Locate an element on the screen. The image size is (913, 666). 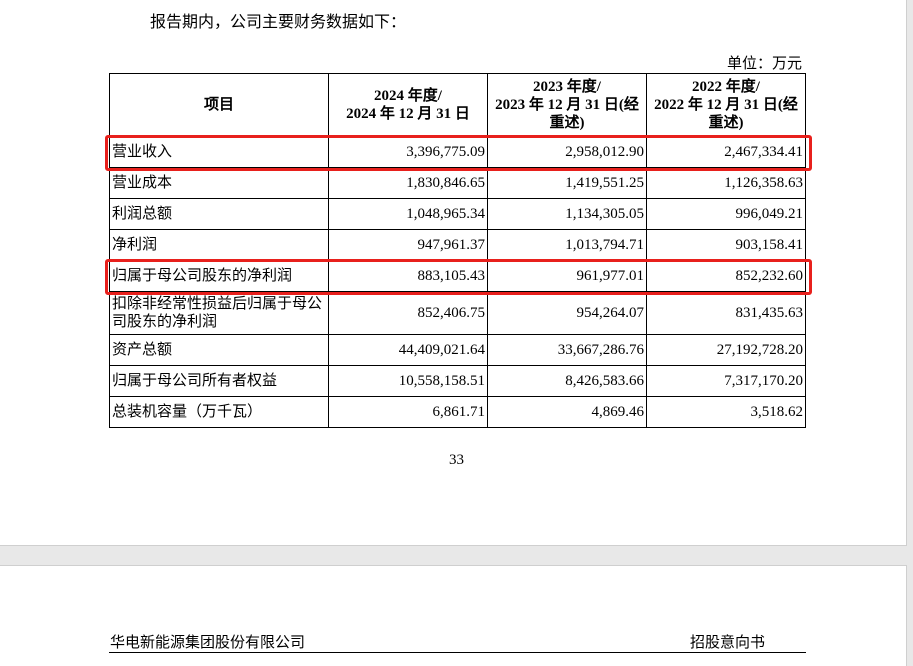
document-type: 招股意向书 is located at coordinates (728, 643).